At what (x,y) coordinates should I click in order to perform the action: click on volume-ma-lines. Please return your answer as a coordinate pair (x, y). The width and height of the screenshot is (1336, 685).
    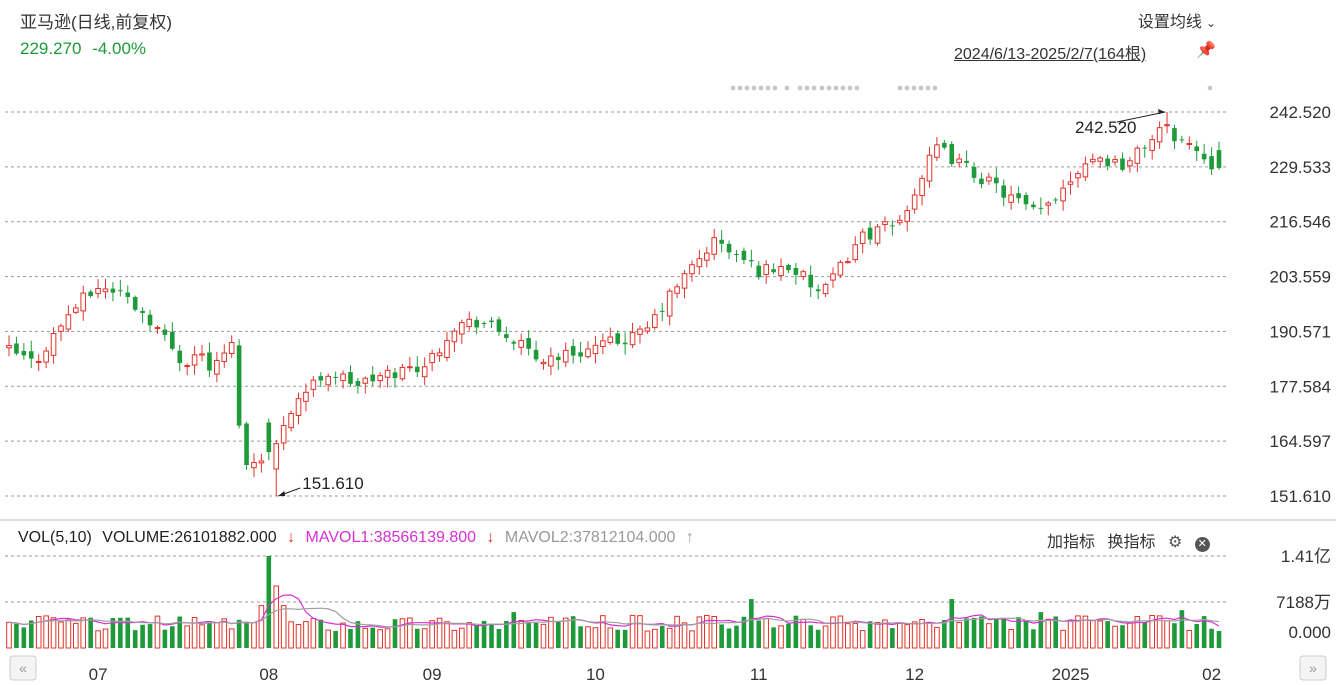
    Looking at the image, I should click on (614, 611).